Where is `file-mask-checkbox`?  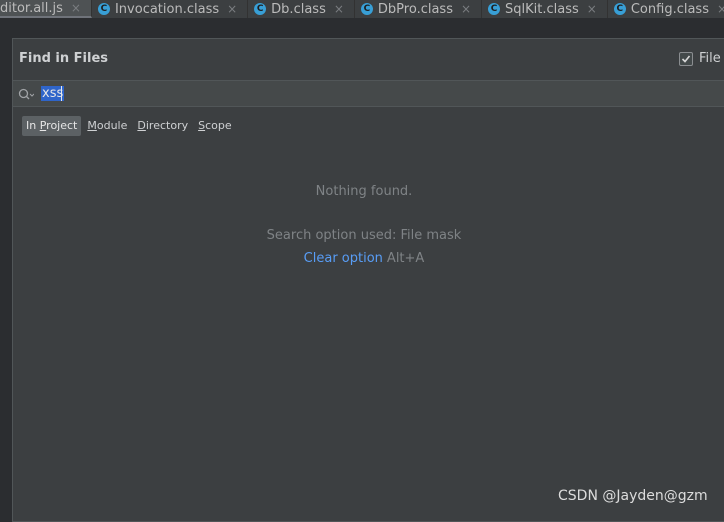
file-mask-checkbox is located at coordinates (686, 58).